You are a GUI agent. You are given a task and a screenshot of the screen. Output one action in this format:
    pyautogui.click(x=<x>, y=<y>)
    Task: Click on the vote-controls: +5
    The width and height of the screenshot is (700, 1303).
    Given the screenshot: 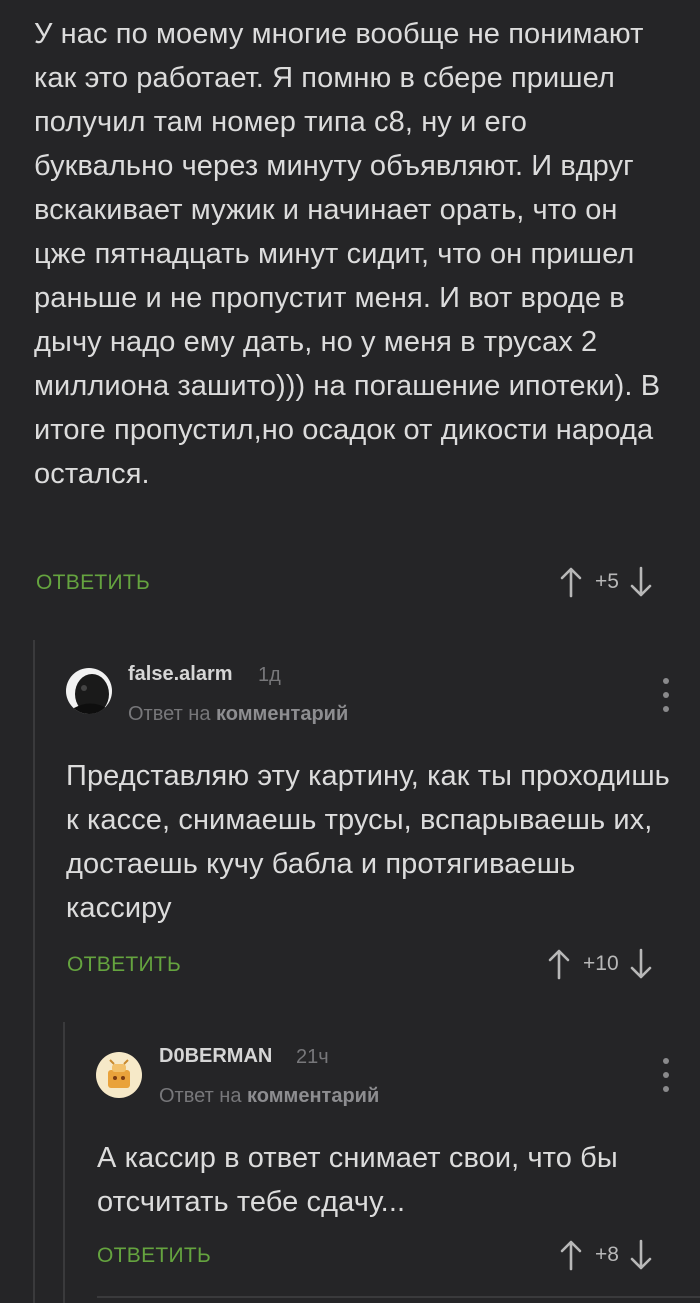 What is the action you would take?
    pyautogui.click(x=606, y=582)
    